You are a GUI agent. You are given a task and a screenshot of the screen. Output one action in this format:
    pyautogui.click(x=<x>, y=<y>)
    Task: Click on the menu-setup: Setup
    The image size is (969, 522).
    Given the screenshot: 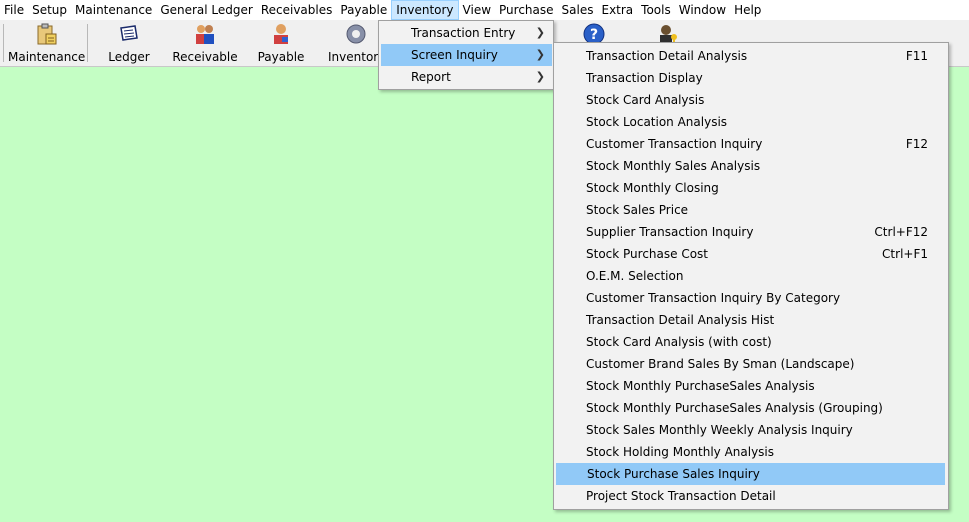 What is the action you would take?
    pyautogui.click(x=49, y=10)
    